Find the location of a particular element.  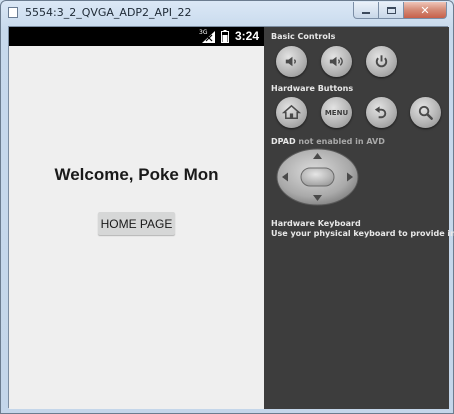

back-icon is located at coordinates (380, 112).